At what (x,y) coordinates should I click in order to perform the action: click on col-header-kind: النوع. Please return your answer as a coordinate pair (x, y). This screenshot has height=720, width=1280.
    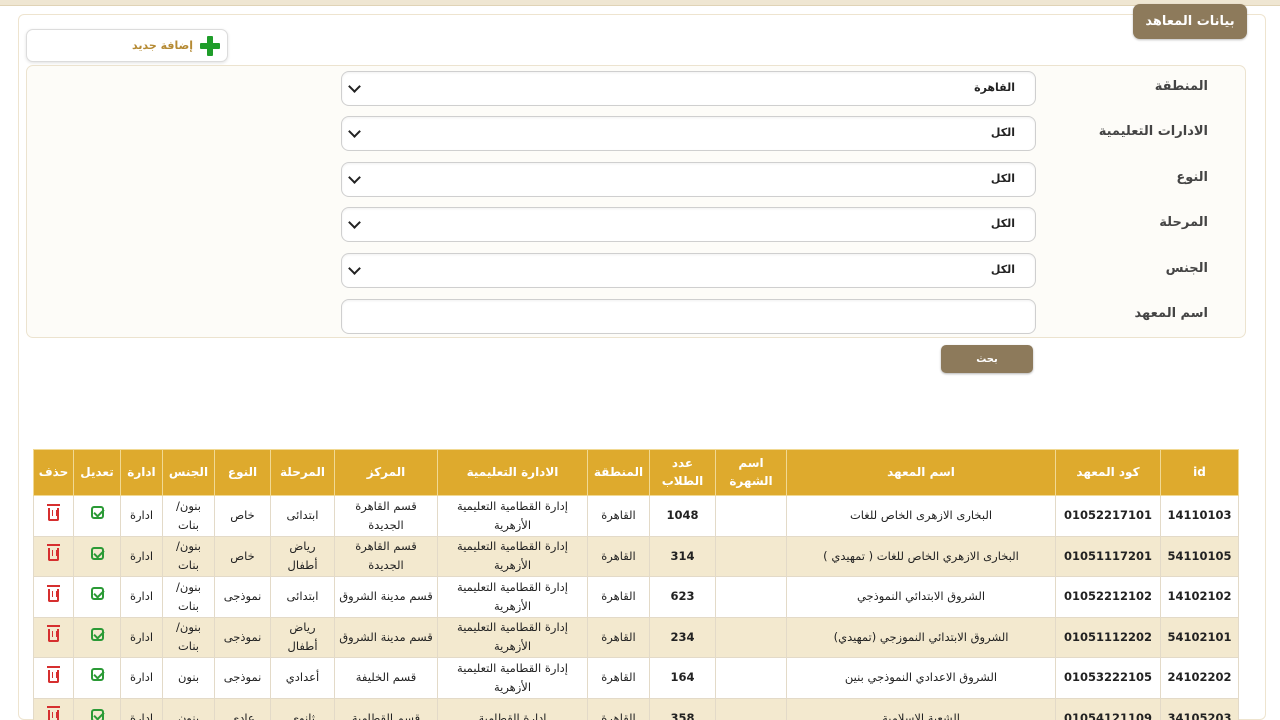
    Looking at the image, I should click on (242, 472).